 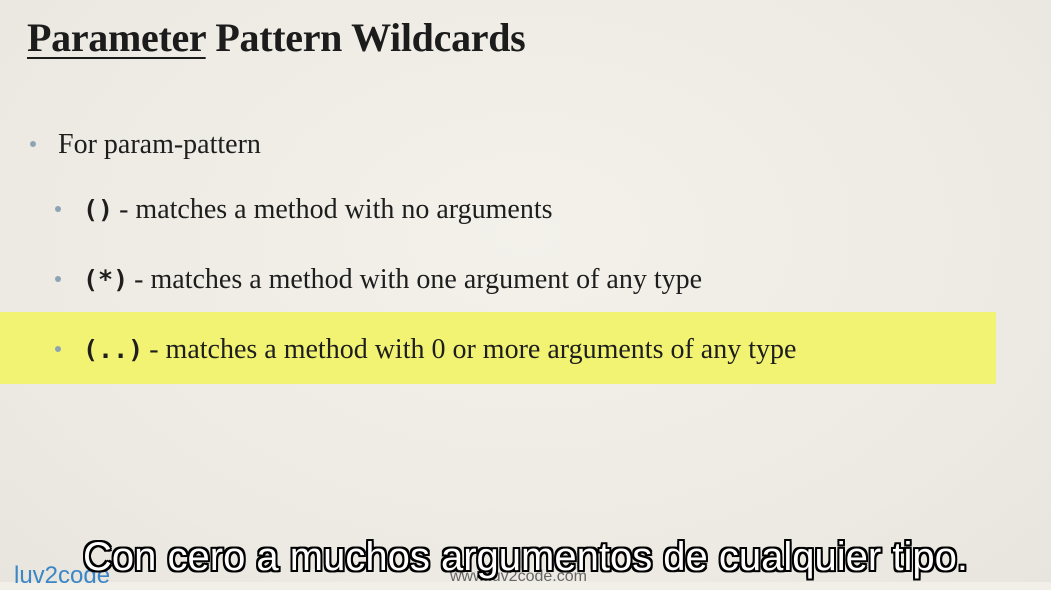 I want to click on bullet-top-level: For param-pattern, so click(x=145, y=145).